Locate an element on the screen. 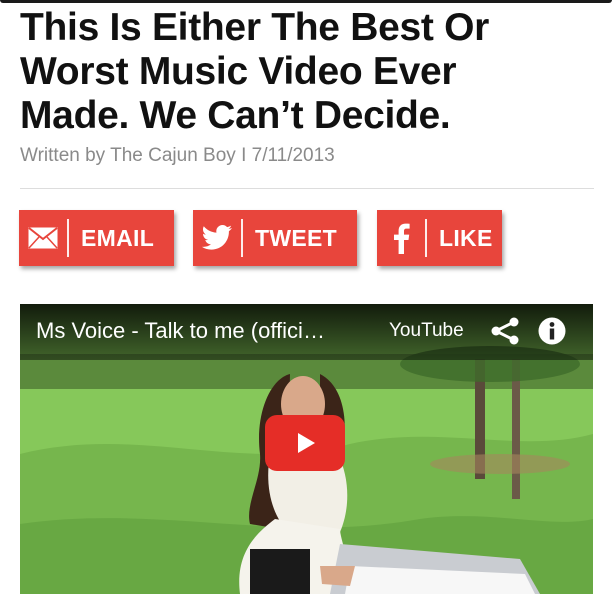  divider is located at coordinates (307, 188).